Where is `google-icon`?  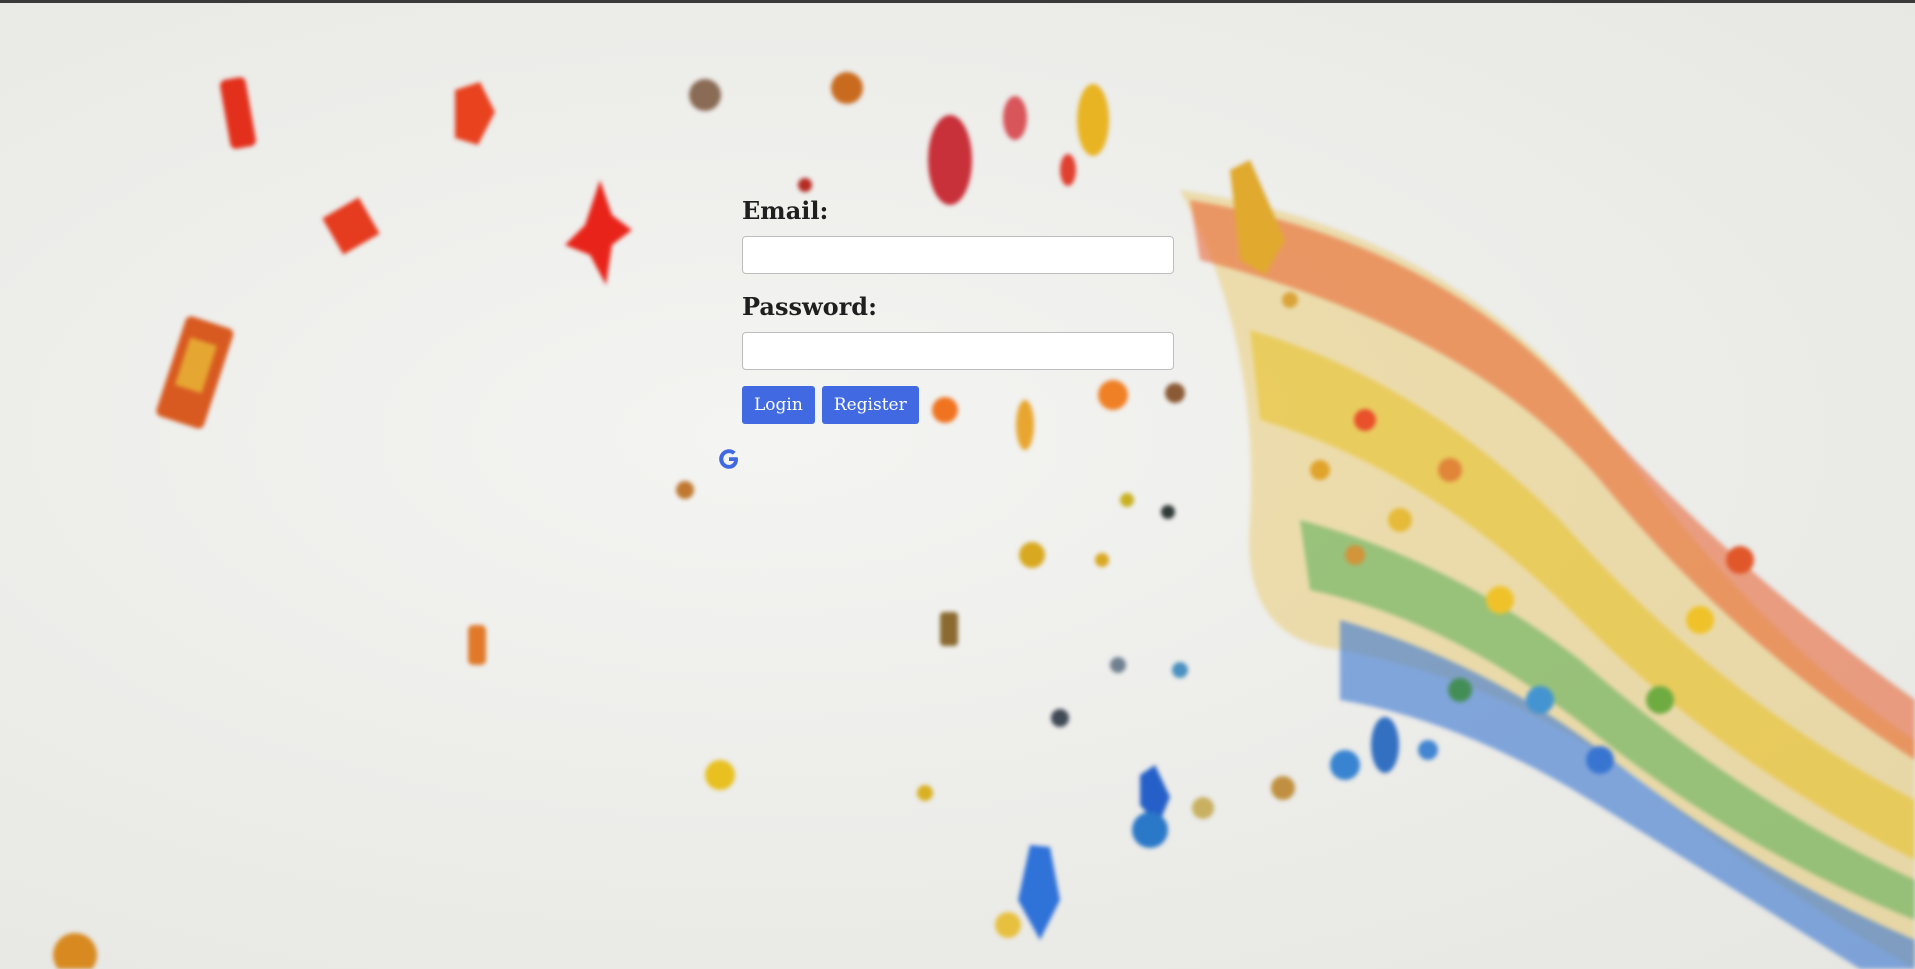
google-icon is located at coordinates (729, 459).